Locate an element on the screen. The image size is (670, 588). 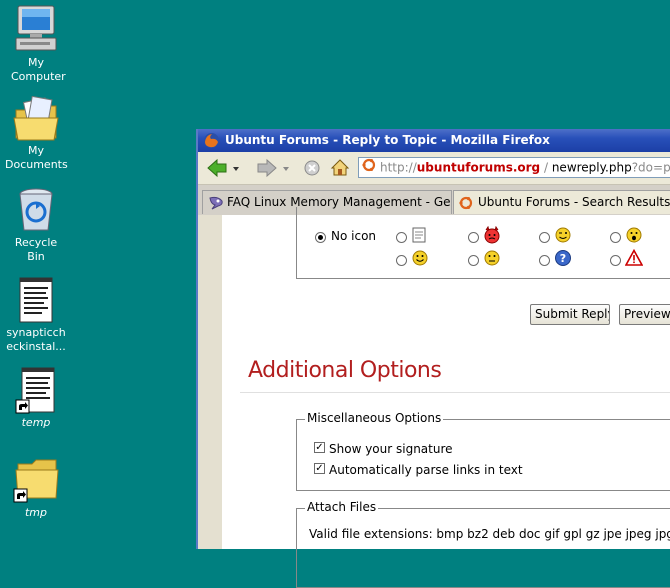
text-file-shortcut-icon is located at coordinates (36, 390).